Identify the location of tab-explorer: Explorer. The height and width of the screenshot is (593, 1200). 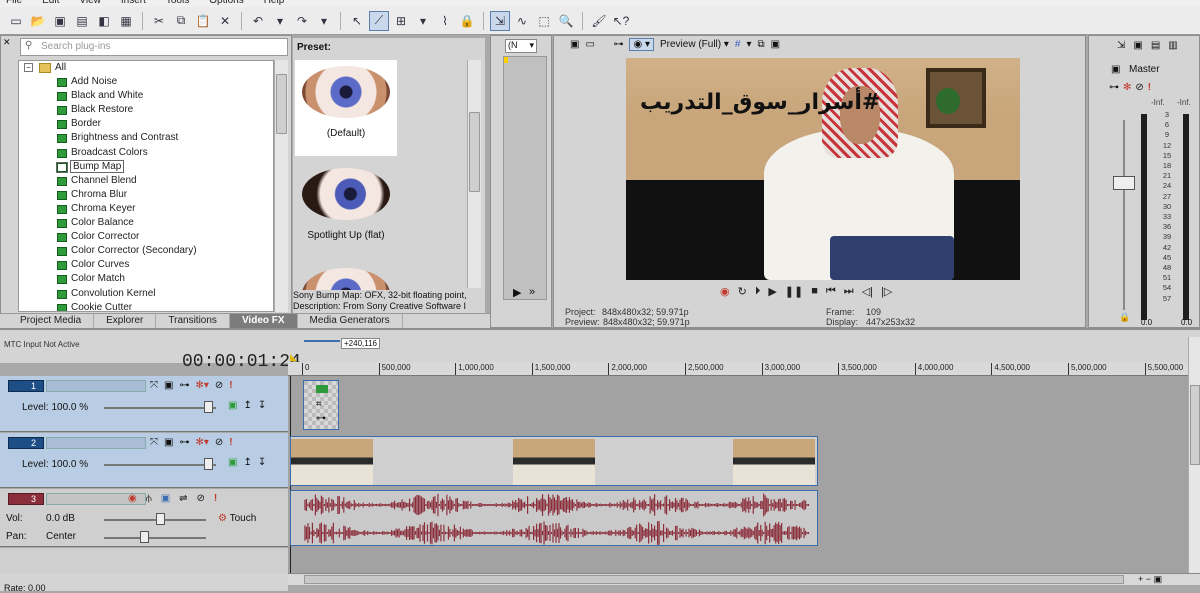
(125, 321).